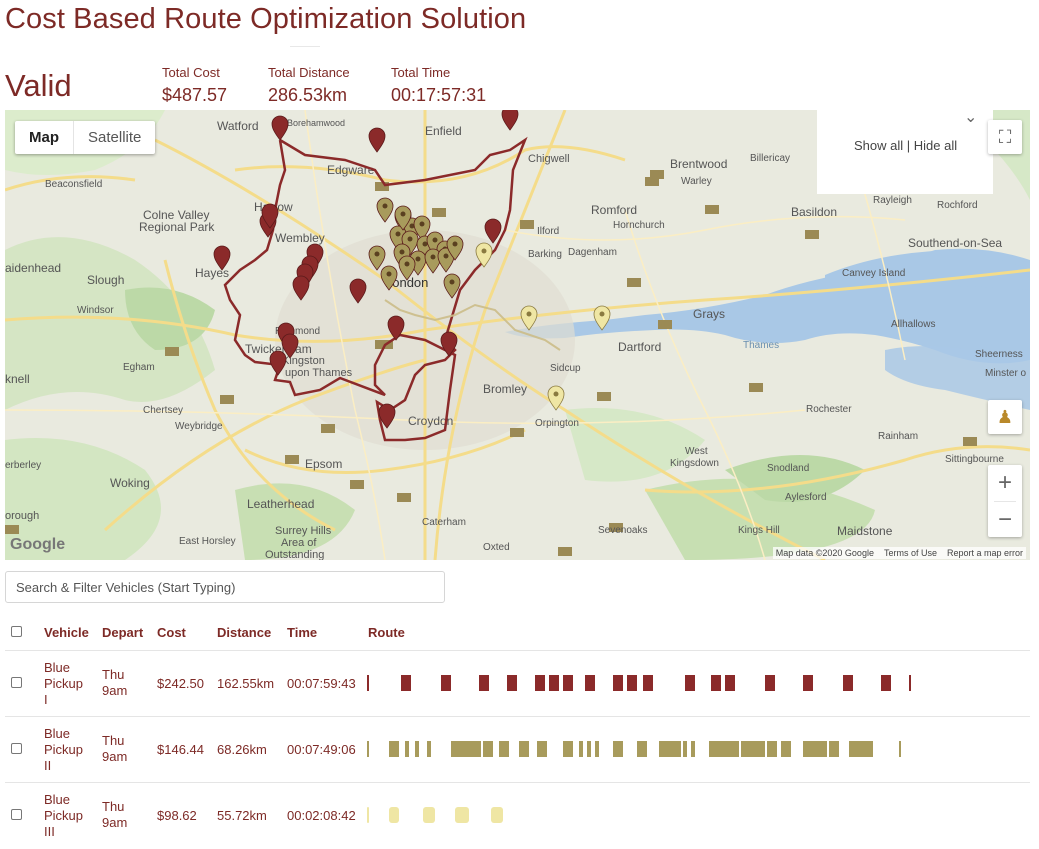  What do you see at coordinates (225, 587) in the screenshot?
I see `vehicle-search-input` at bounding box center [225, 587].